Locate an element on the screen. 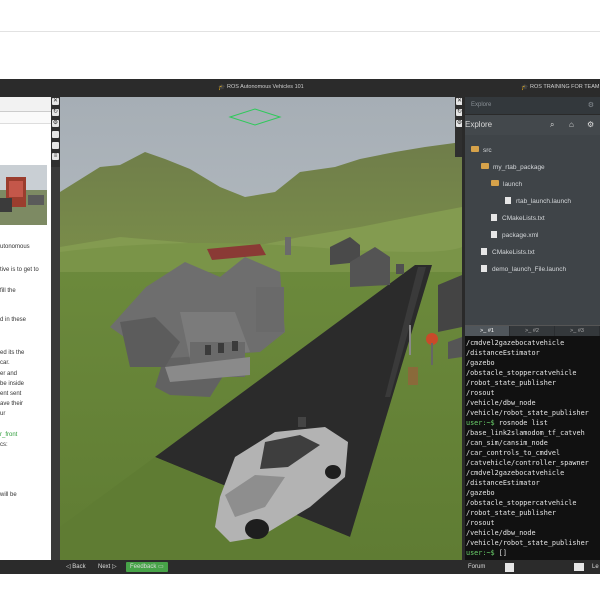  terminal-line: user:~$ [] is located at coordinates (486, 553).